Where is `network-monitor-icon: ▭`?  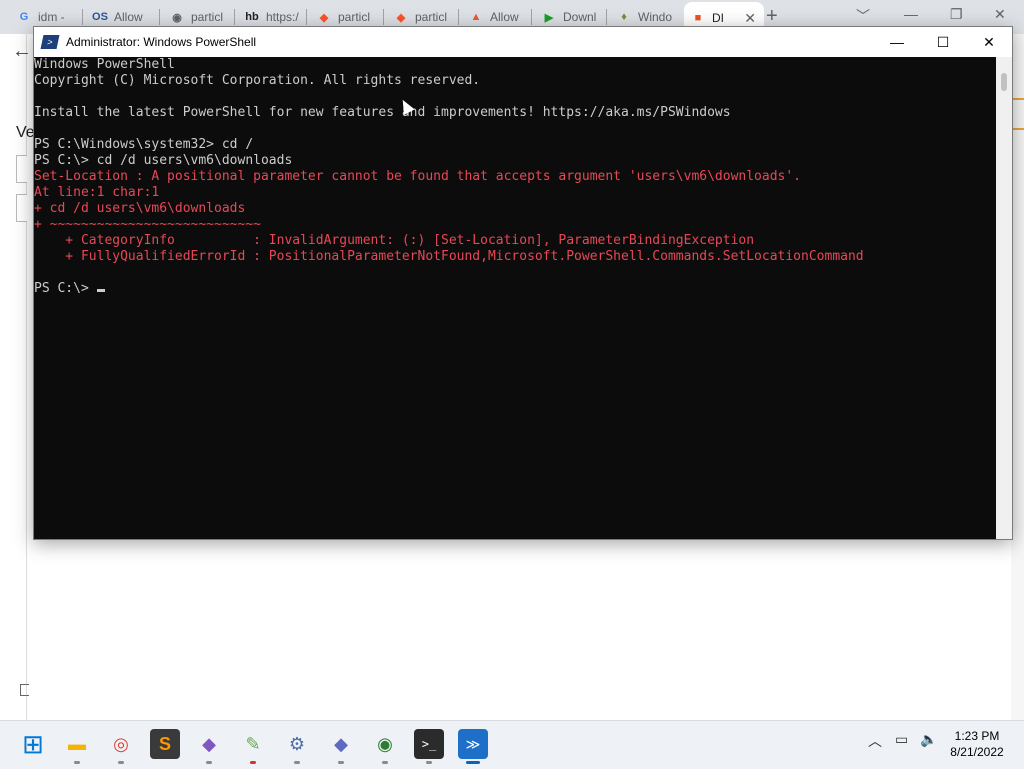
network-monitor-icon: ▭ is located at coordinates (901, 739).